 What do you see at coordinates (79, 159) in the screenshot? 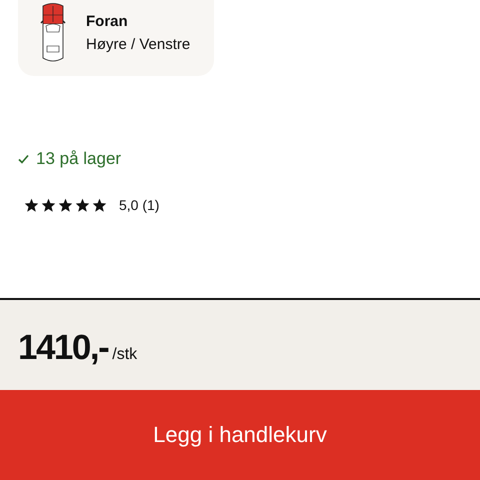
I see `stock-status: 13 på lager` at bounding box center [79, 159].